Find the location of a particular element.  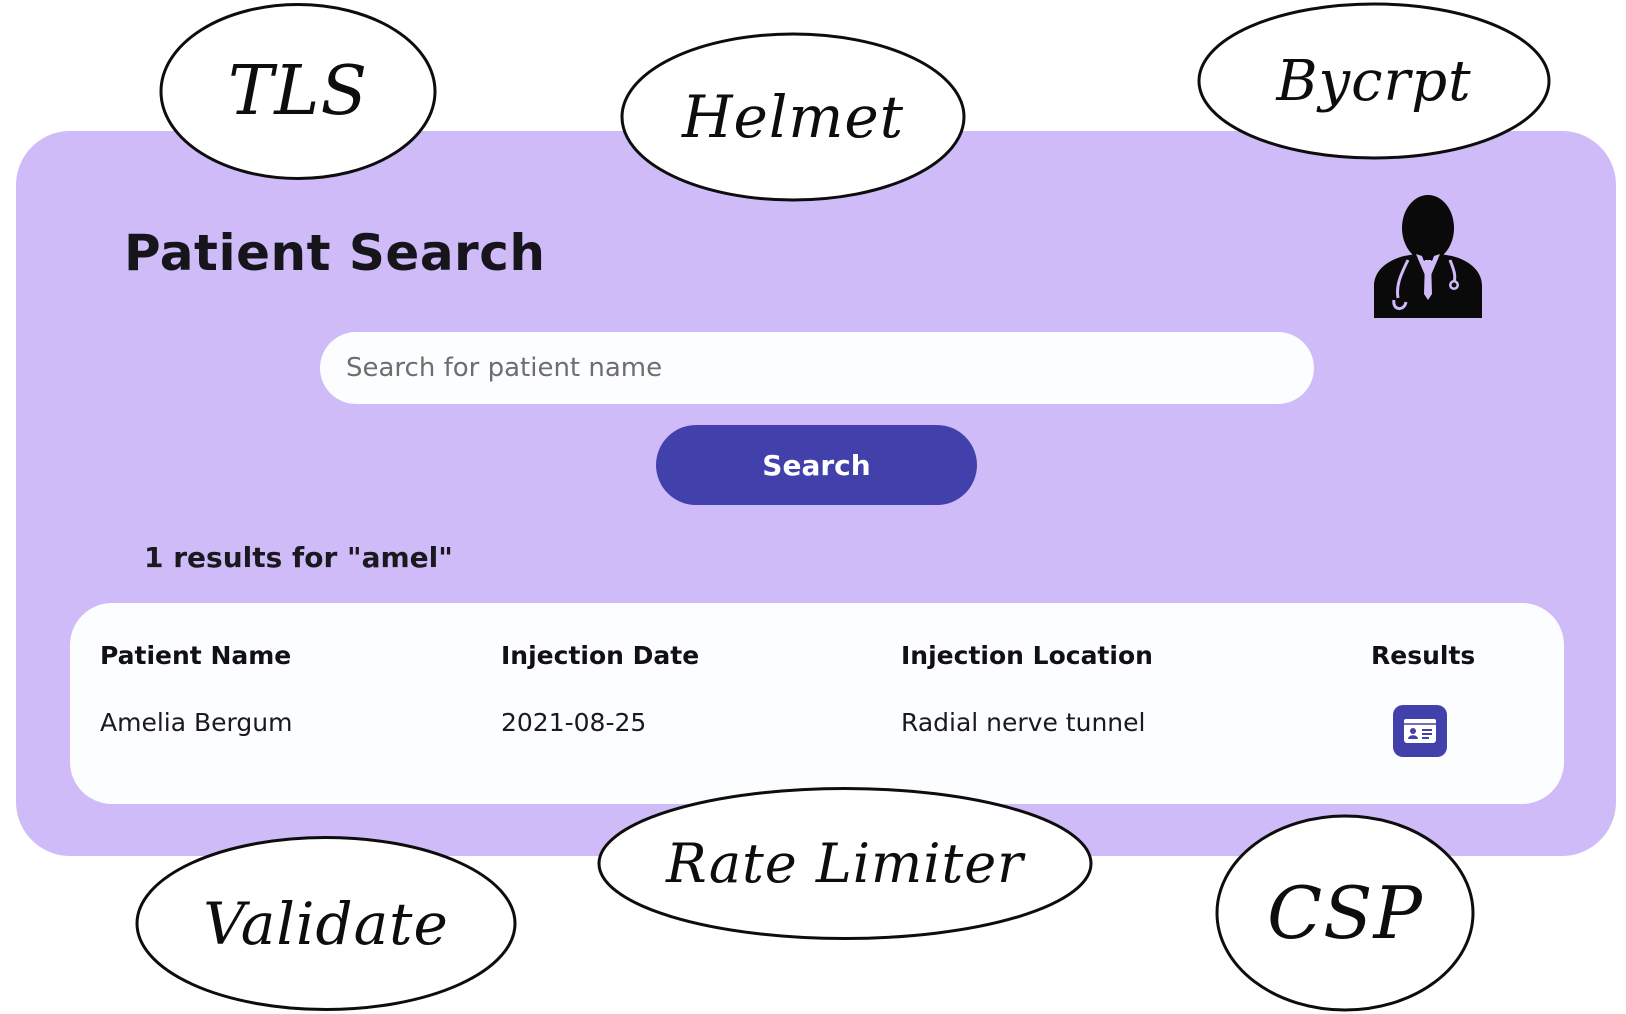

view-results-button is located at coordinates (1420, 731).